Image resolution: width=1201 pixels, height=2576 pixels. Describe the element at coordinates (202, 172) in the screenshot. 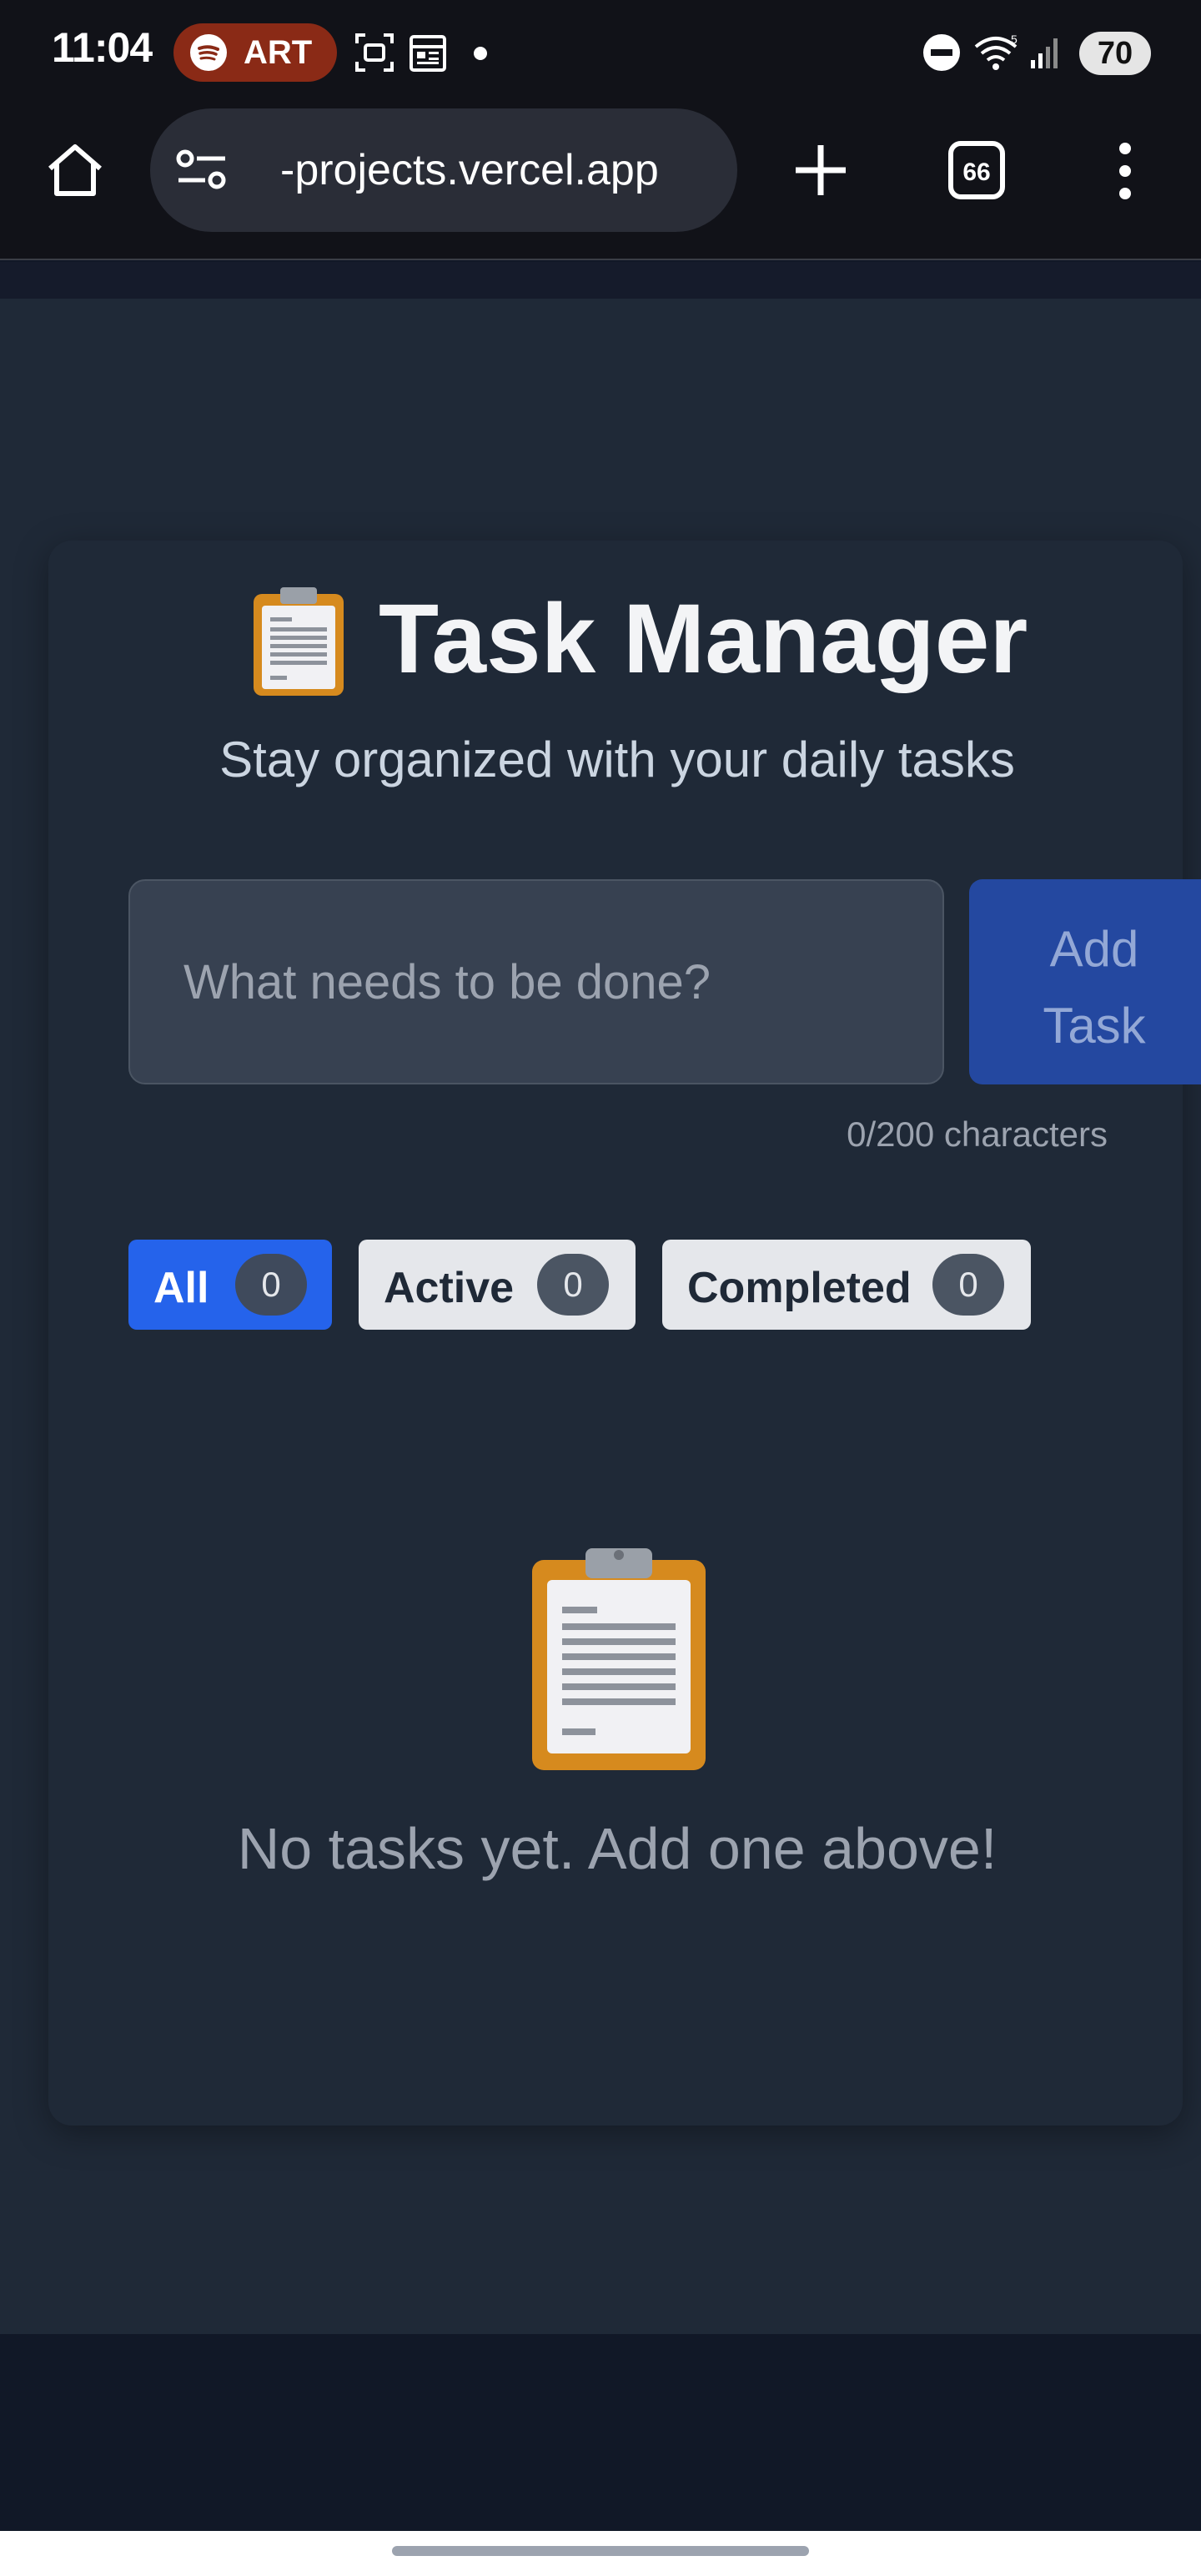

I see `site-settings-icon` at that location.